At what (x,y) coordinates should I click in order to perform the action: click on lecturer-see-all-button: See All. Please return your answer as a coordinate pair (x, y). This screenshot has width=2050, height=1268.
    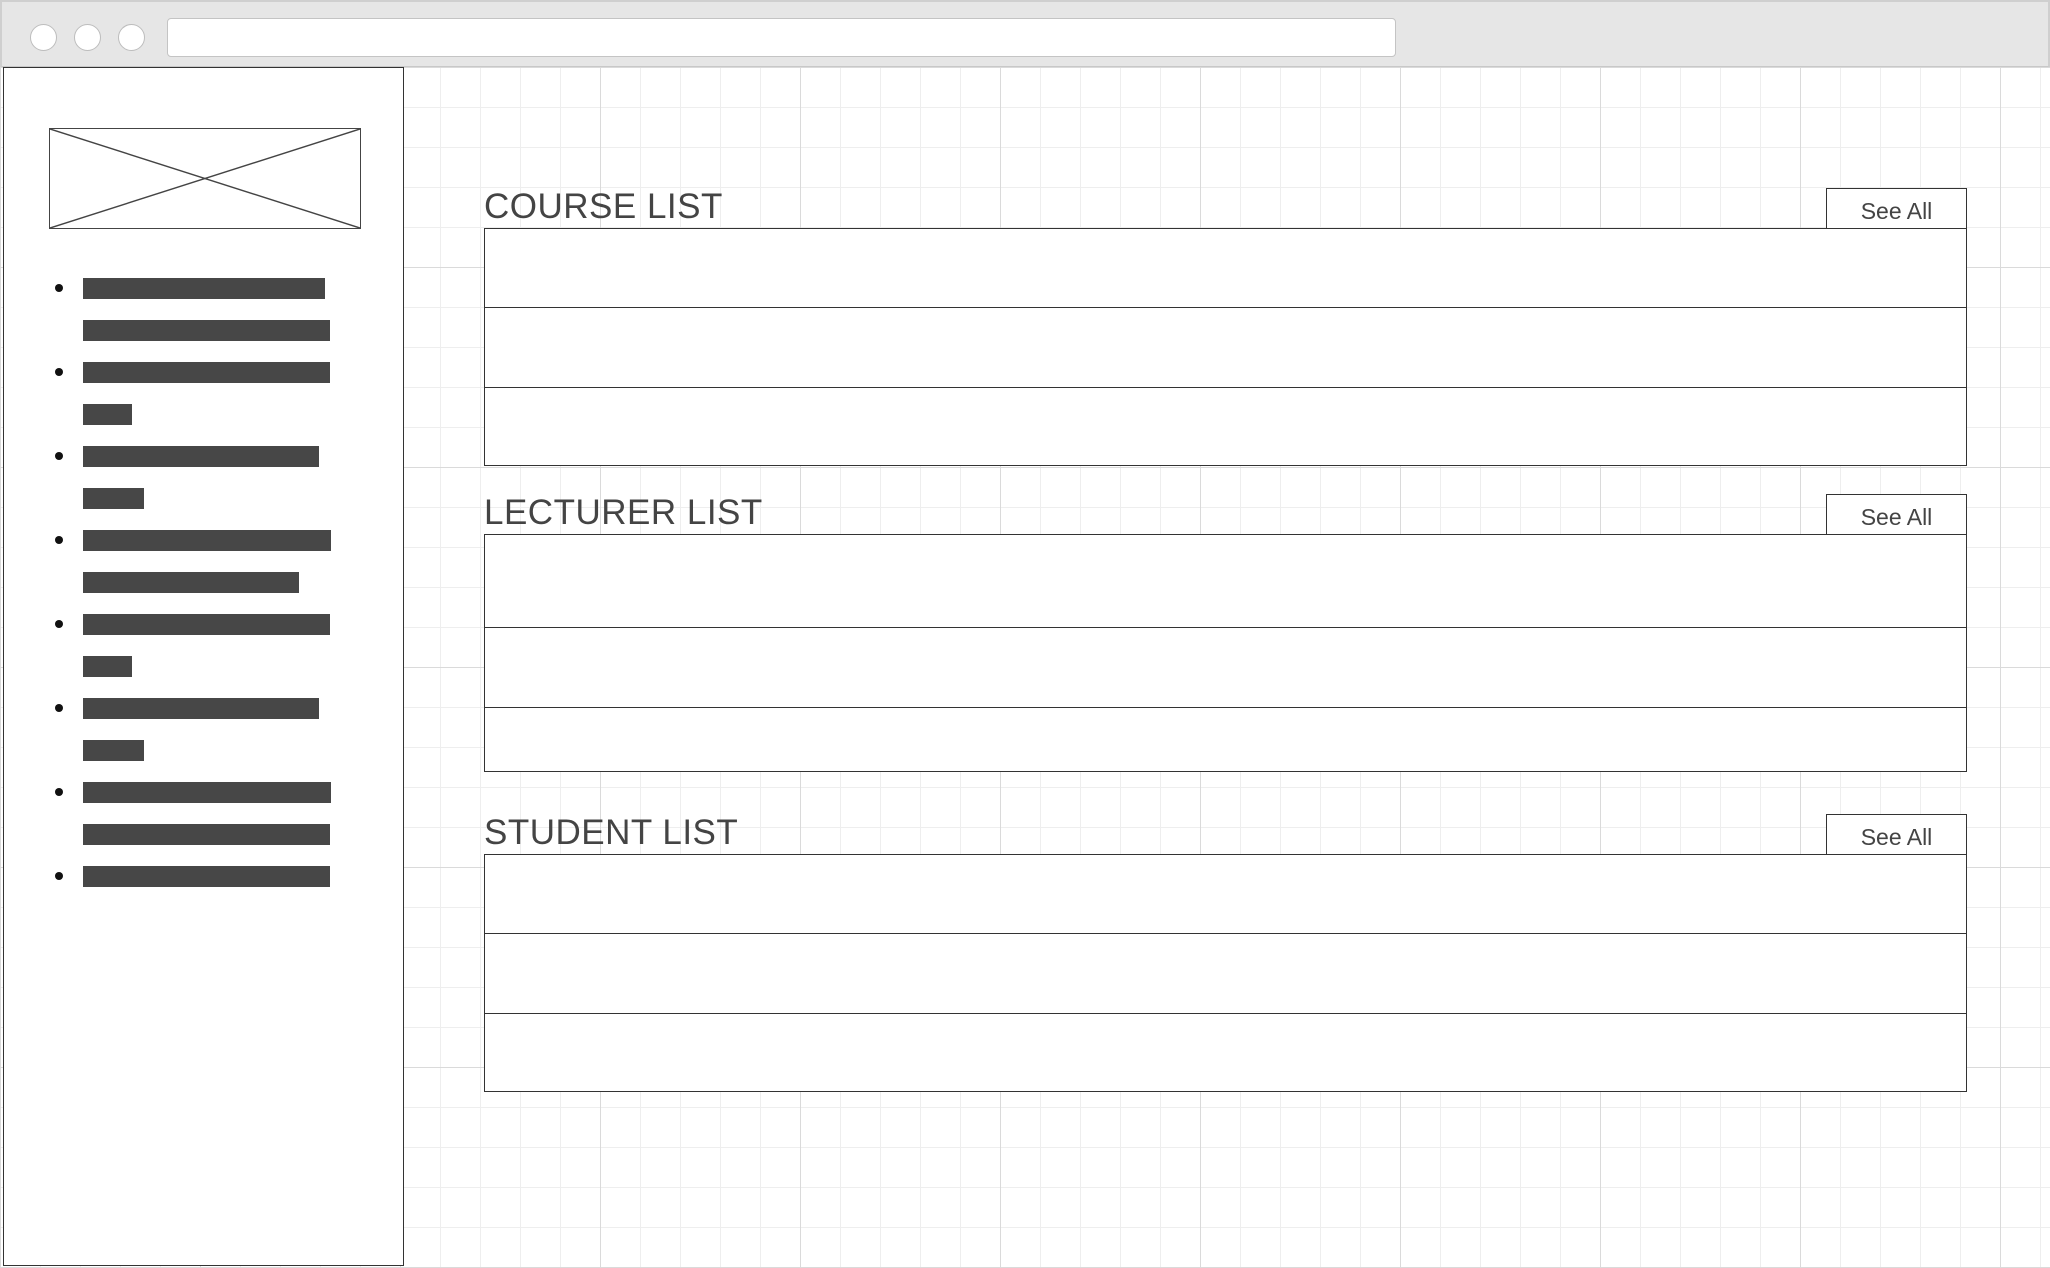
    Looking at the image, I should click on (1896, 515).